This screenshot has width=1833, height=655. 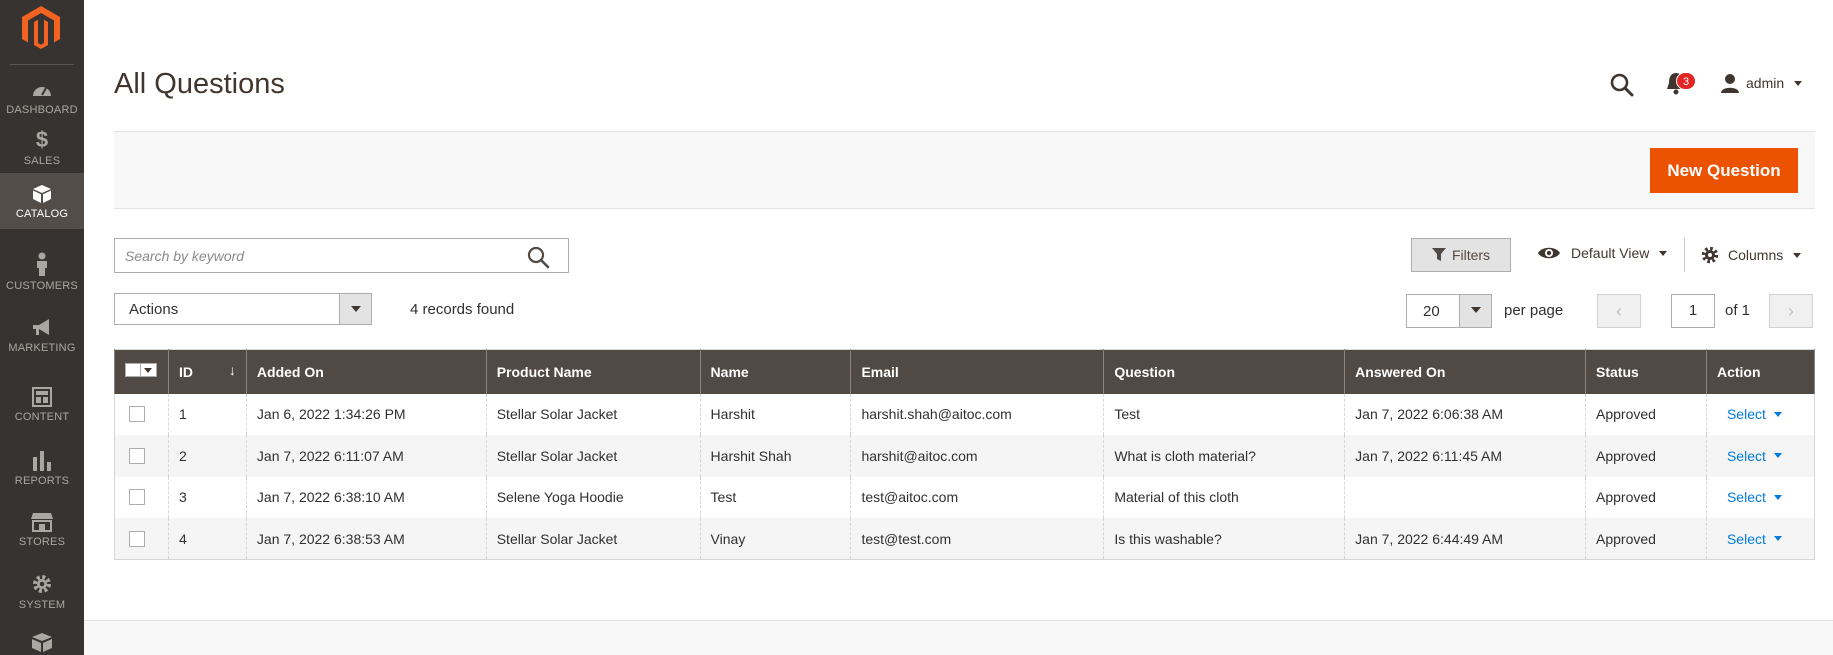 I want to click on sidebar-item-stores: STORES, so click(x=42, y=543).